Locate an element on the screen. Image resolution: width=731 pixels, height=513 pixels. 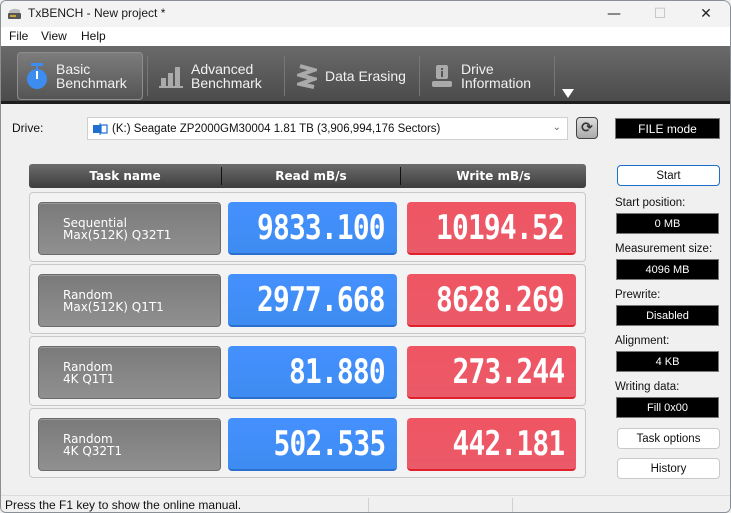
minimize-icon: — is located at coordinates (614, 14).